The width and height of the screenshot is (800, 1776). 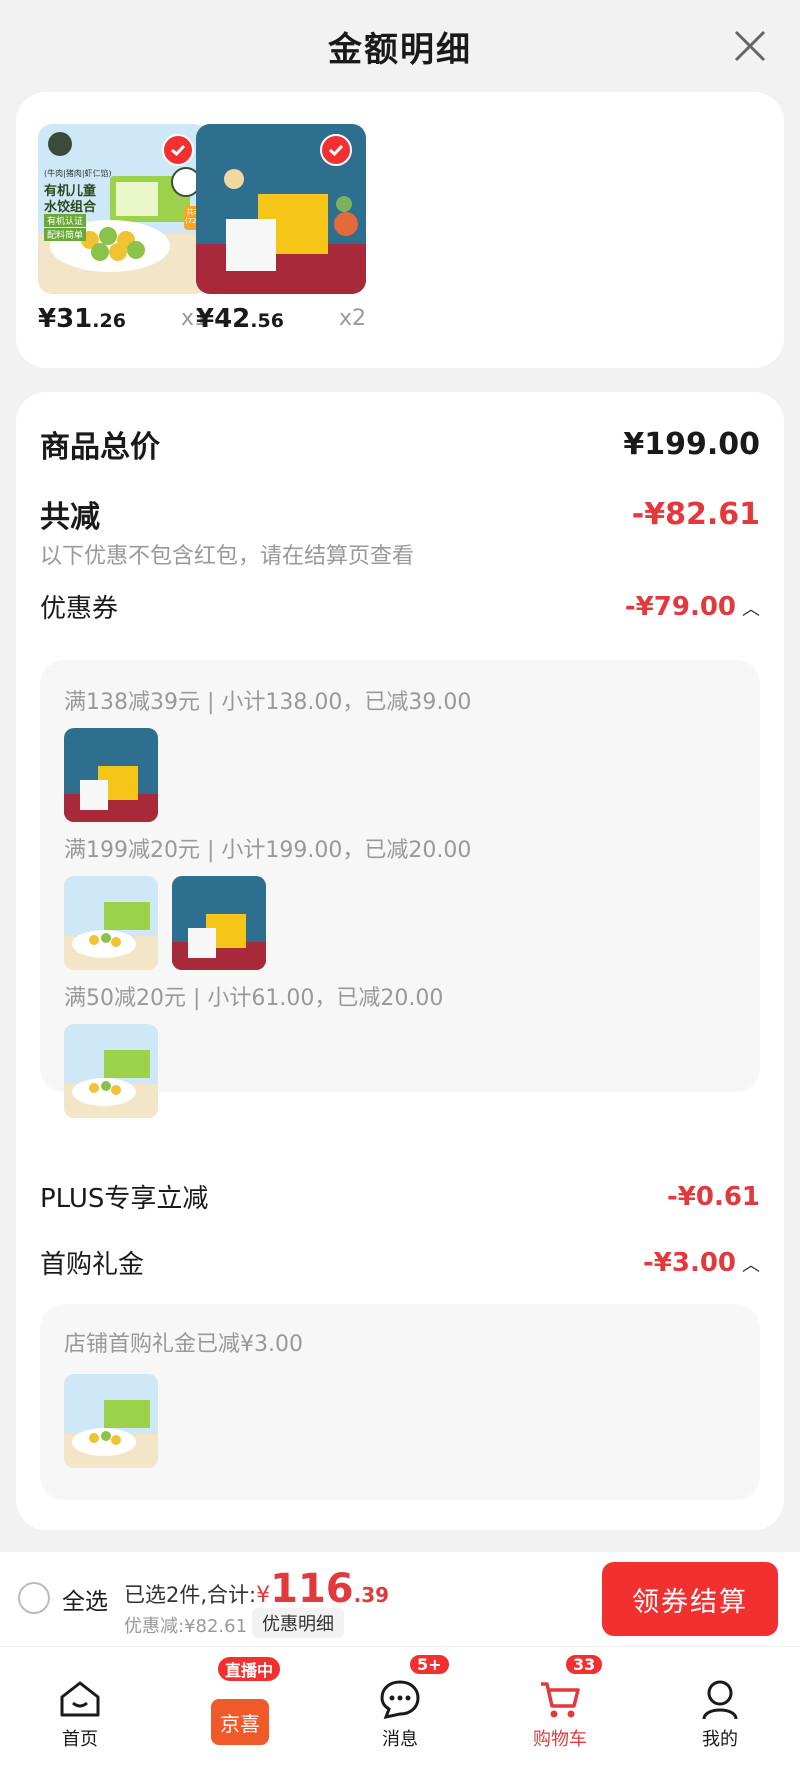 I want to click on plus-row: PLUS专享立减 -¥0.61, so click(x=400, y=1196).